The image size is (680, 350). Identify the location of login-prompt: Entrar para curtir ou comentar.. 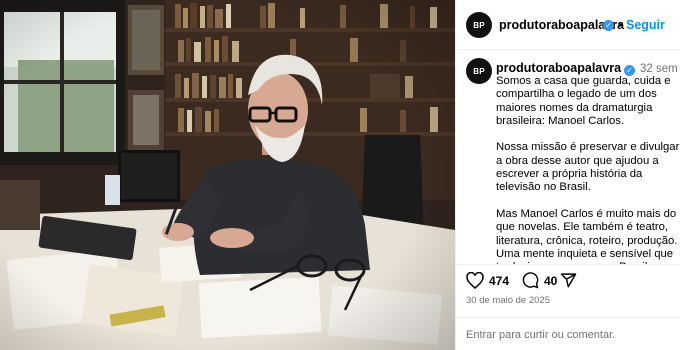
(568, 333).